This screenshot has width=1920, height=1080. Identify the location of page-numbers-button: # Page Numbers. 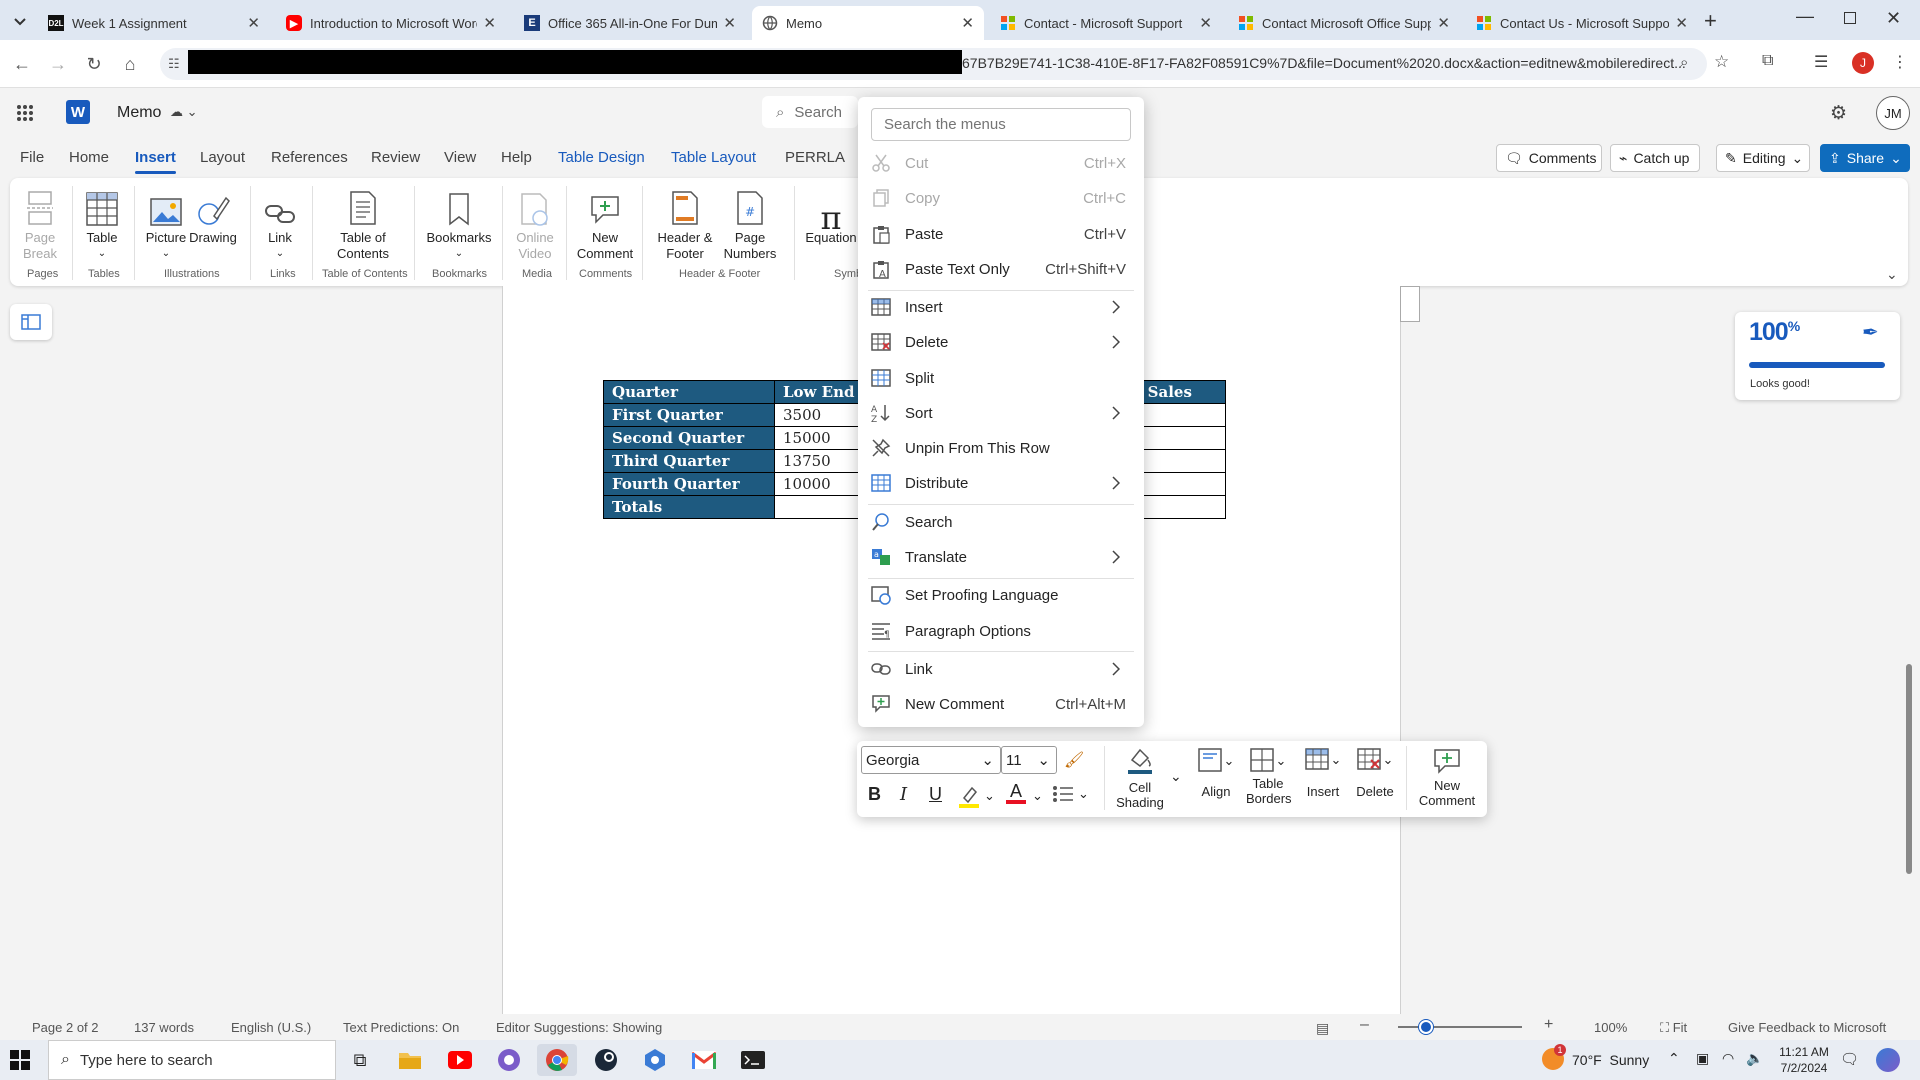
(750, 224).